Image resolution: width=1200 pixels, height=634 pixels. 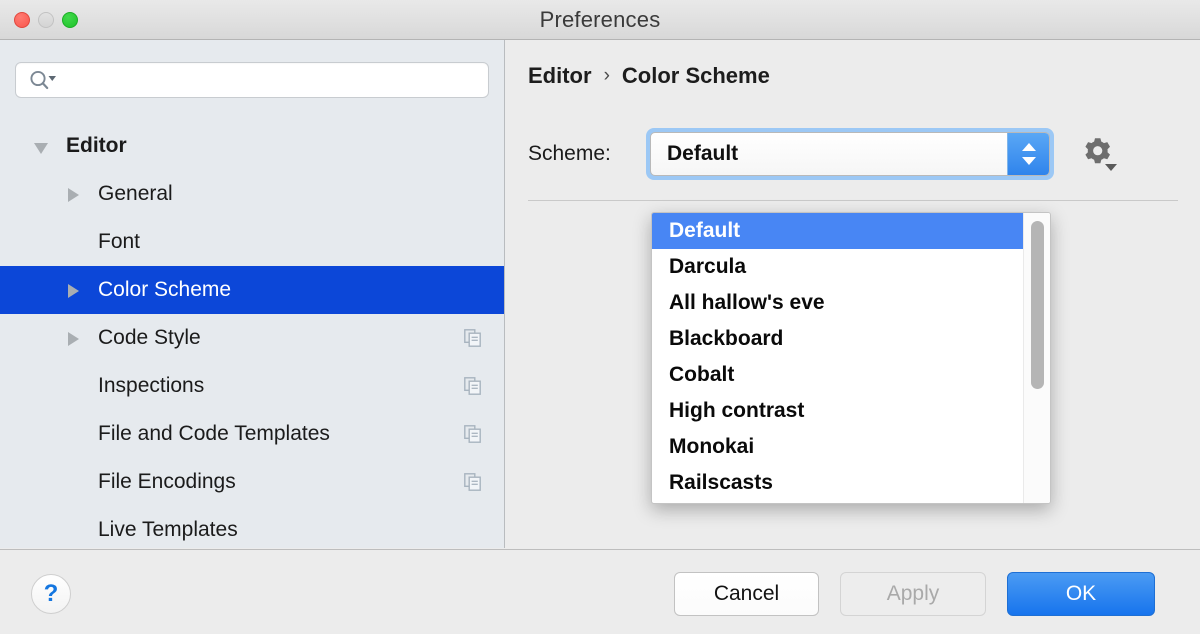 What do you see at coordinates (1081, 594) in the screenshot?
I see `ok-button: OK` at bounding box center [1081, 594].